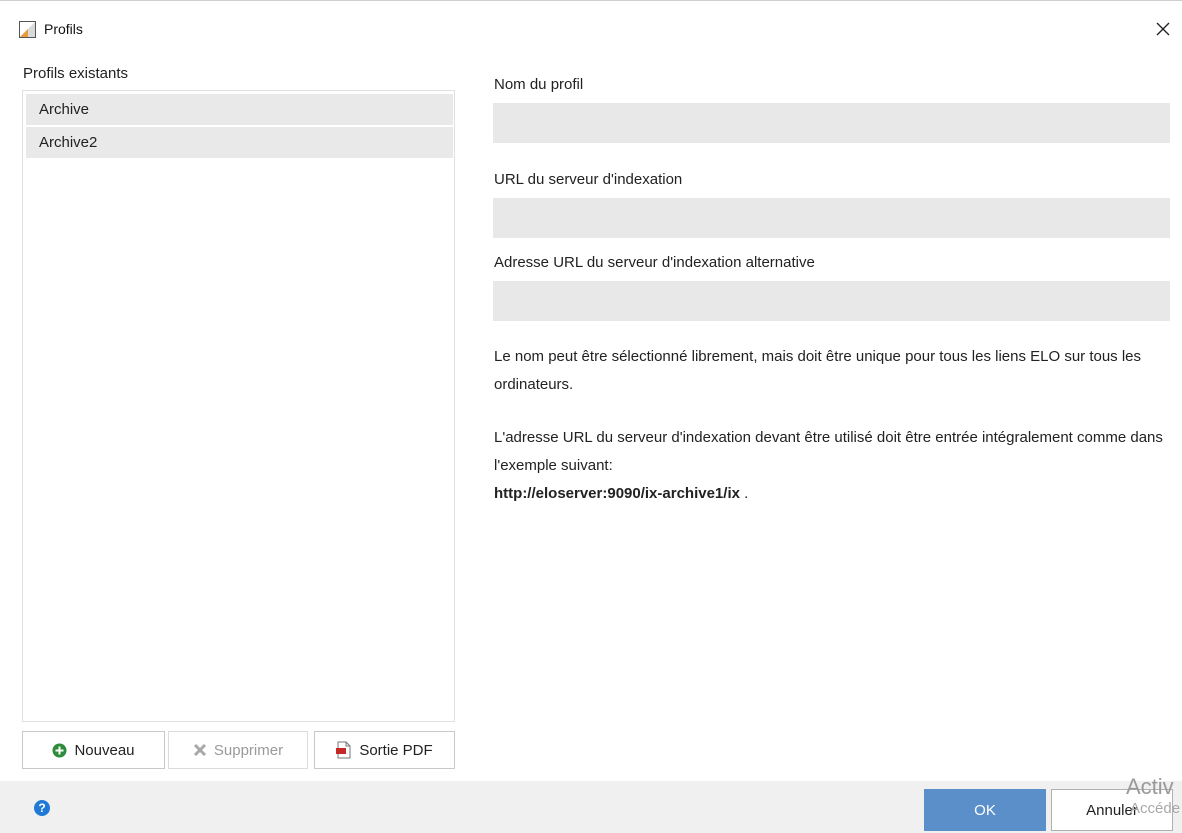 Image resolution: width=1182 pixels, height=833 pixels. What do you see at coordinates (248, 750) in the screenshot?
I see `delete-profile-label: Supprimer` at bounding box center [248, 750].